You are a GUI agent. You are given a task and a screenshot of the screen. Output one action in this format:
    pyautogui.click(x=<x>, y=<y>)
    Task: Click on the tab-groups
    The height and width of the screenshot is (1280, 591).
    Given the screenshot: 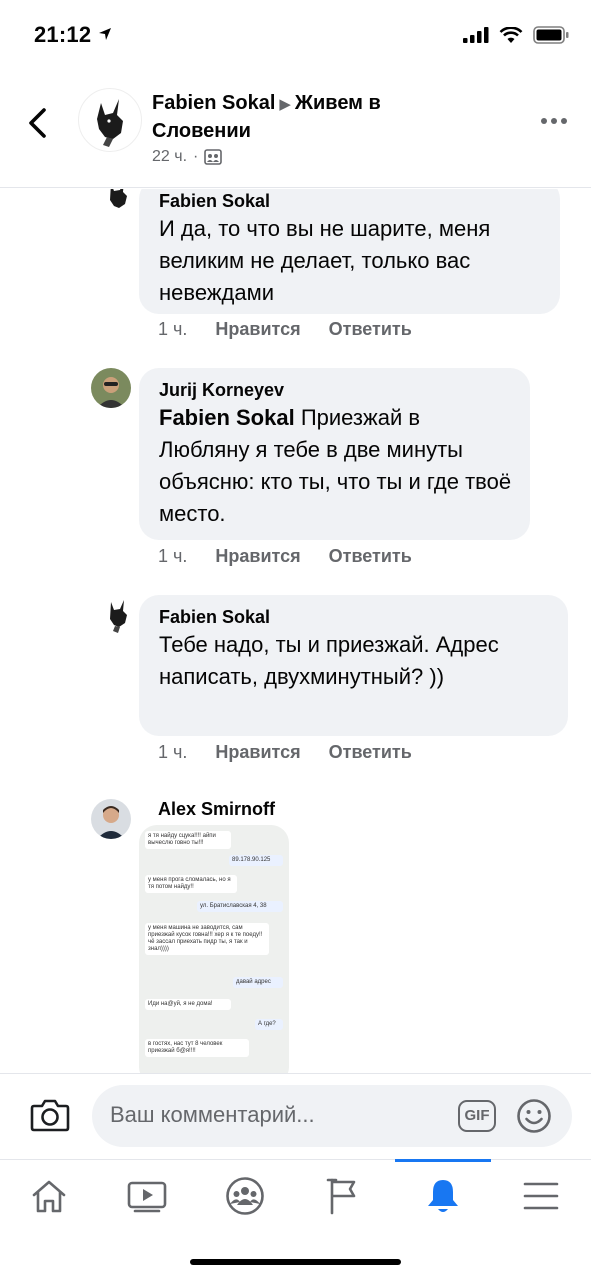 What is the action you would take?
    pyautogui.click(x=245, y=1196)
    